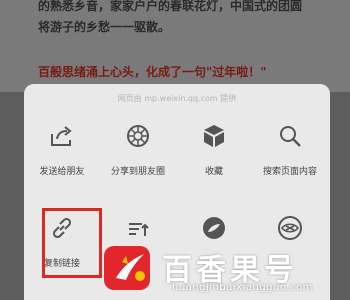  What do you see at coordinates (170, 6) in the screenshot?
I see `article-text-line: 的熟悉乡音，家家户户的春联花灯，中国式的团圆` at bounding box center [170, 6].